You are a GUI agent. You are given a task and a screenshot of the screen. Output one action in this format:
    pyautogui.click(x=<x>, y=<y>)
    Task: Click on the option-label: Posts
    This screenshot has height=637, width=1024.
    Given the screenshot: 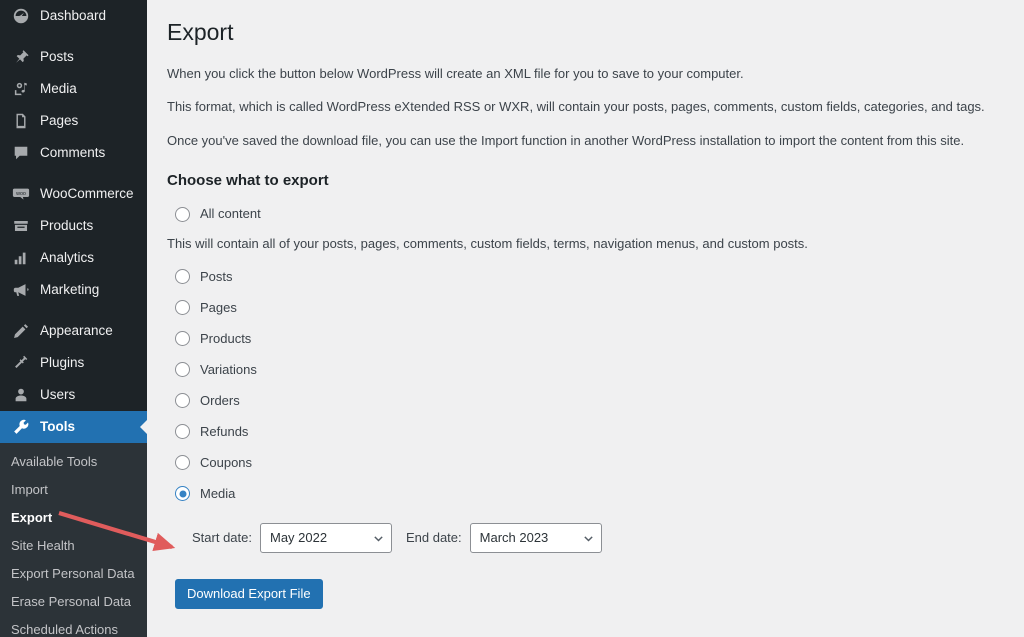 What is the action you would take?
    pyautogui.click(x=216, y=277)
    